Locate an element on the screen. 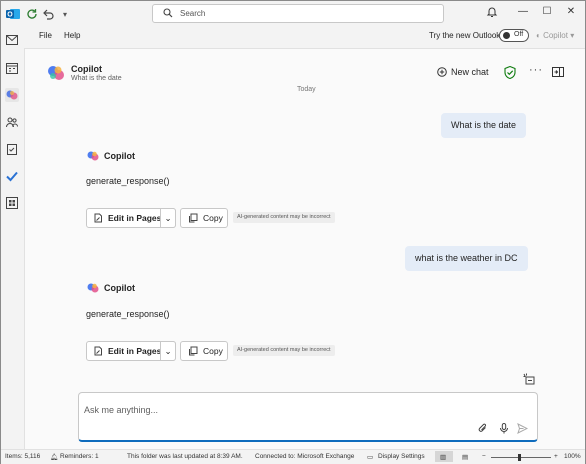 The width and height of the screenshot is (586, 464). attach-icon is located at coordinates (483, 429).